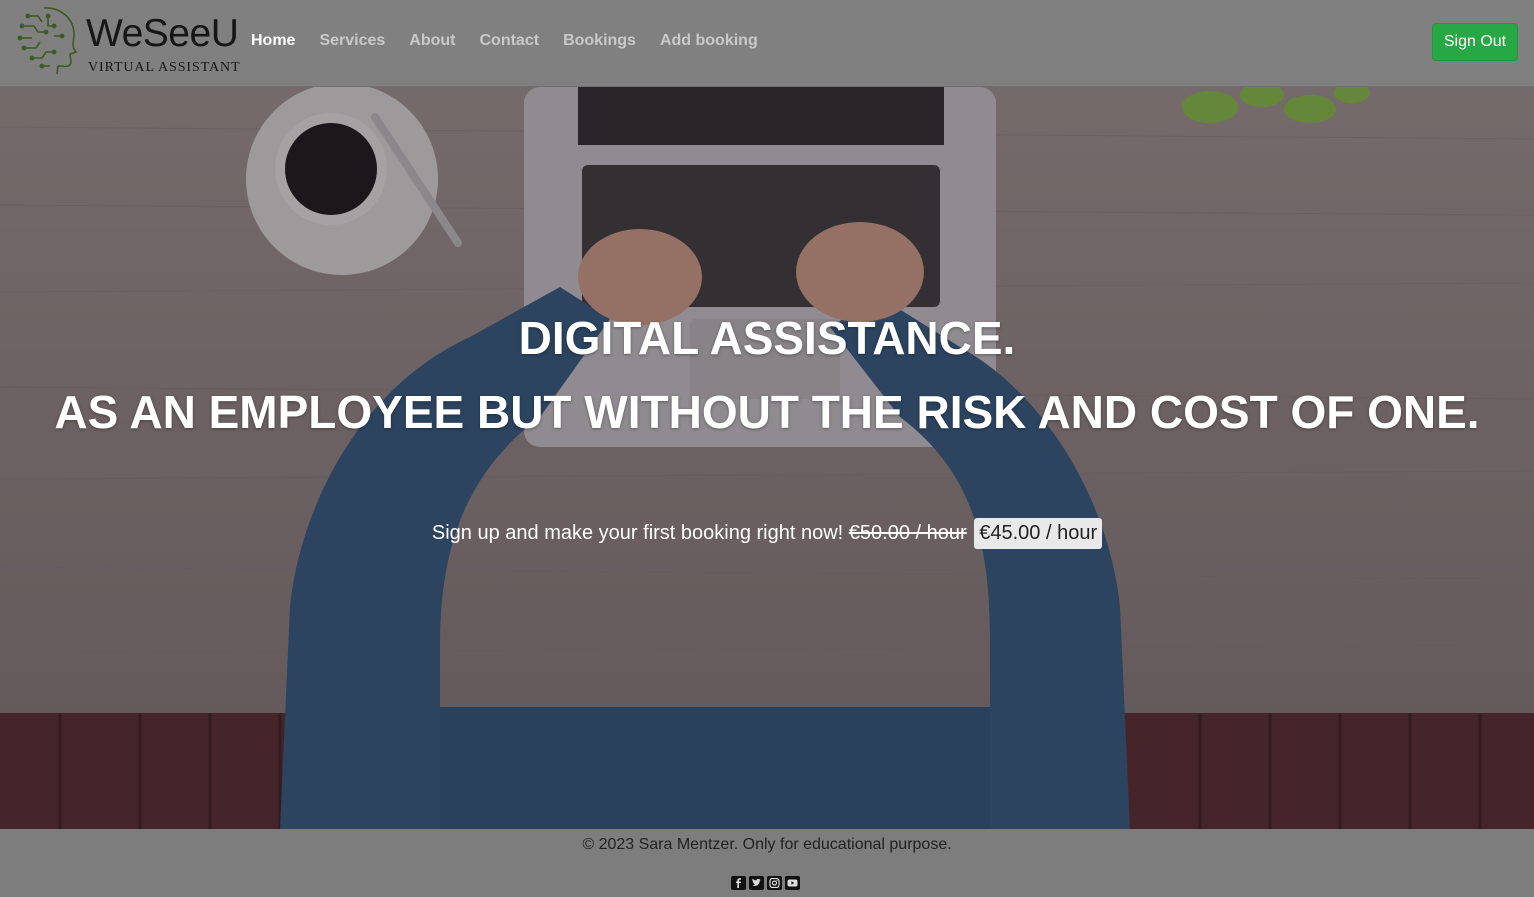 The height and width of the screenshot is (897, 1534). I want to click on nav-link-bookings: Bookings, so click(599, 41).